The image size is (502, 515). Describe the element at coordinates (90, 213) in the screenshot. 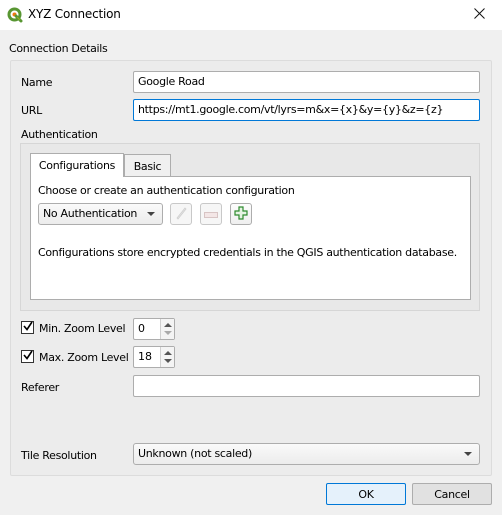

I see `auth-config-selected: No Authentication` at that location.